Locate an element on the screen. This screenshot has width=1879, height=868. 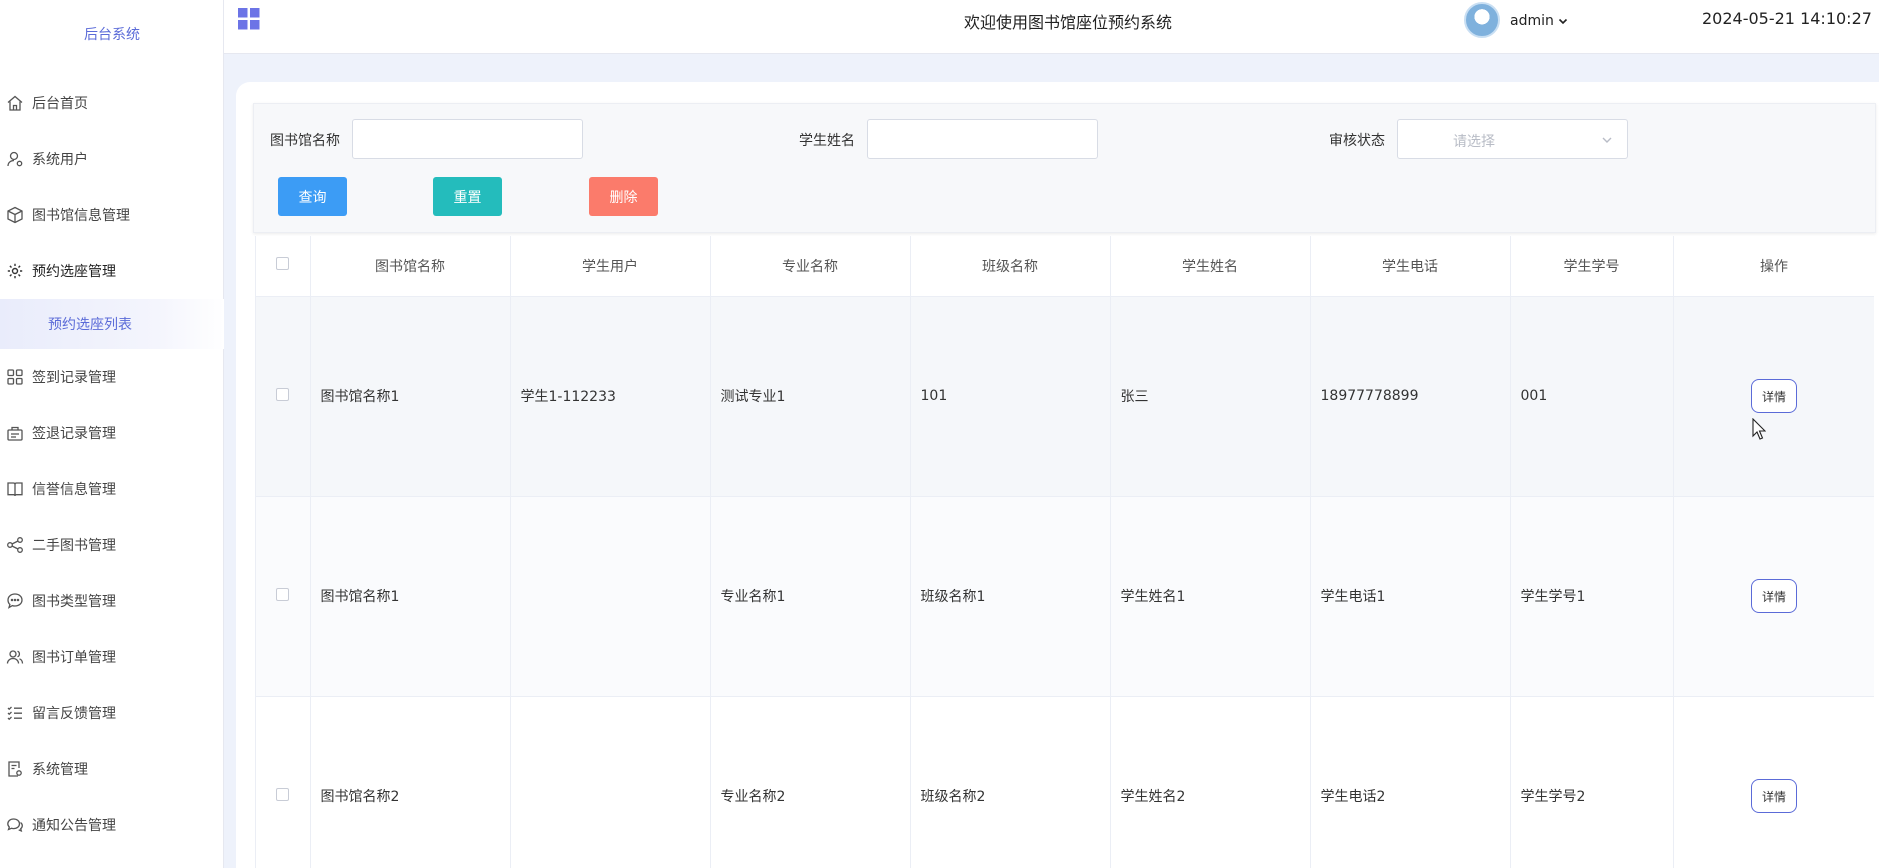
share-icon is located at coordinates (15, 545).